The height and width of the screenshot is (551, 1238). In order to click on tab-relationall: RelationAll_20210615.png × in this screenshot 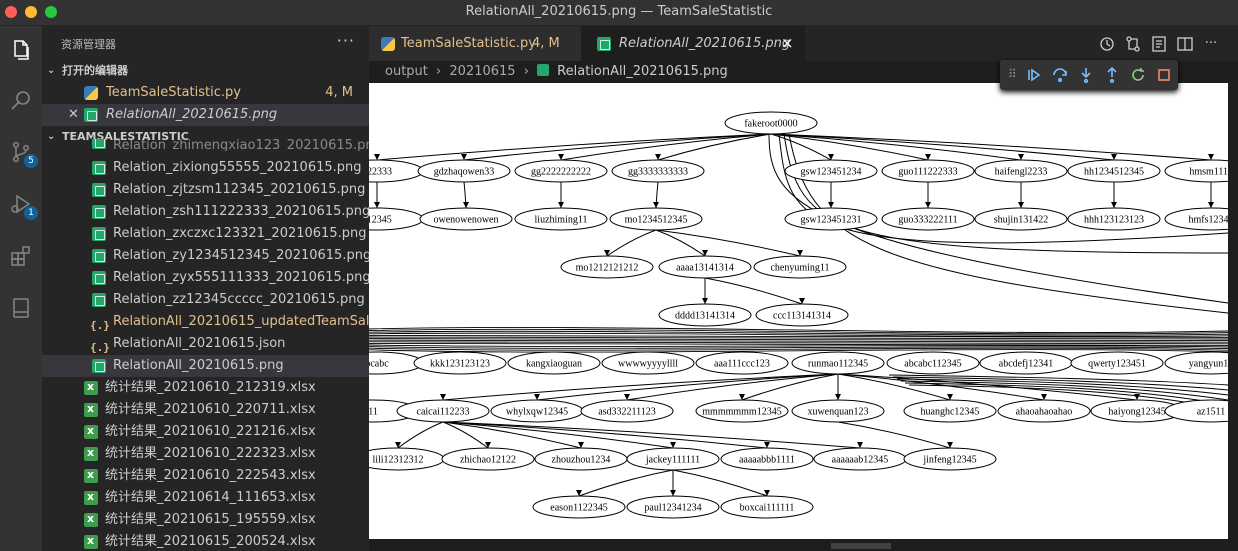, I will do `click(693, 43)`.